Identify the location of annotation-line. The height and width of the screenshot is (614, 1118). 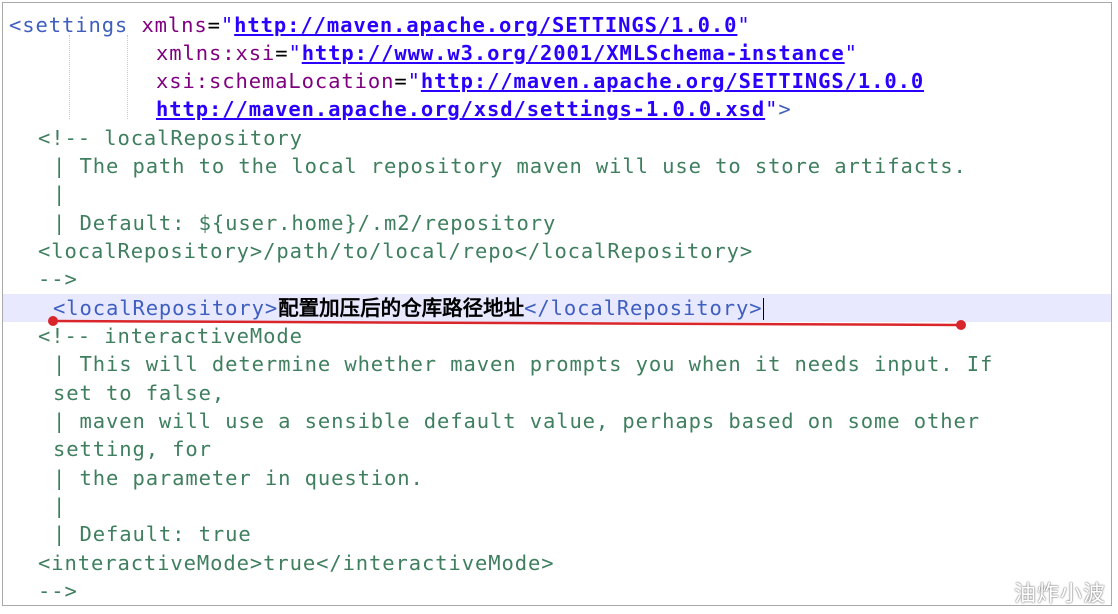
(507, 323).